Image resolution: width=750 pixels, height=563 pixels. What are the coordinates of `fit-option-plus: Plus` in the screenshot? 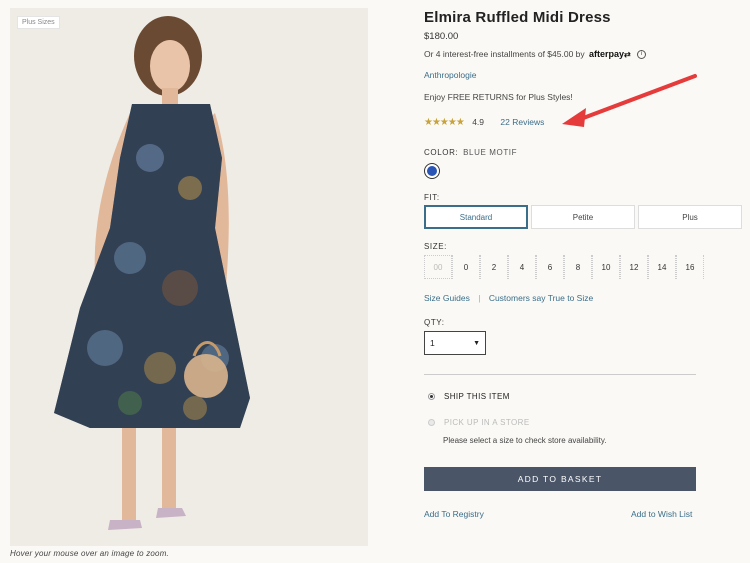 It's located at (690, 217).